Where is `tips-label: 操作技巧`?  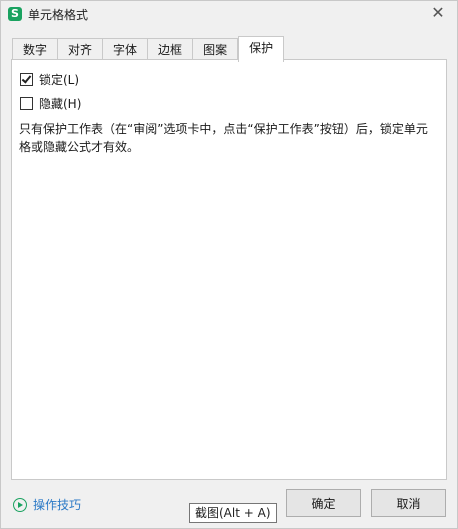
tips-label: 操作技巧 is located at coordinates (57, 505).